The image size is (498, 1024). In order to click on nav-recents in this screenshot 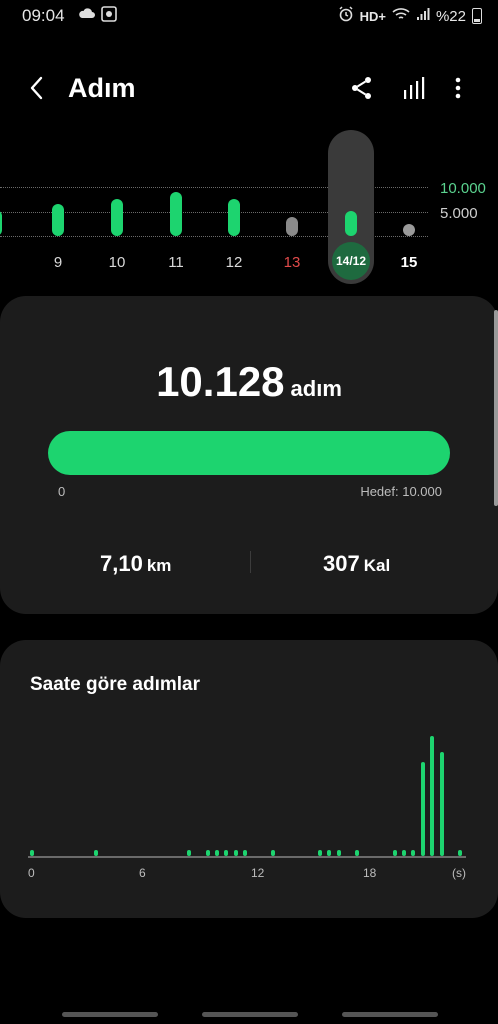, I will do `click(110, 1014)`.